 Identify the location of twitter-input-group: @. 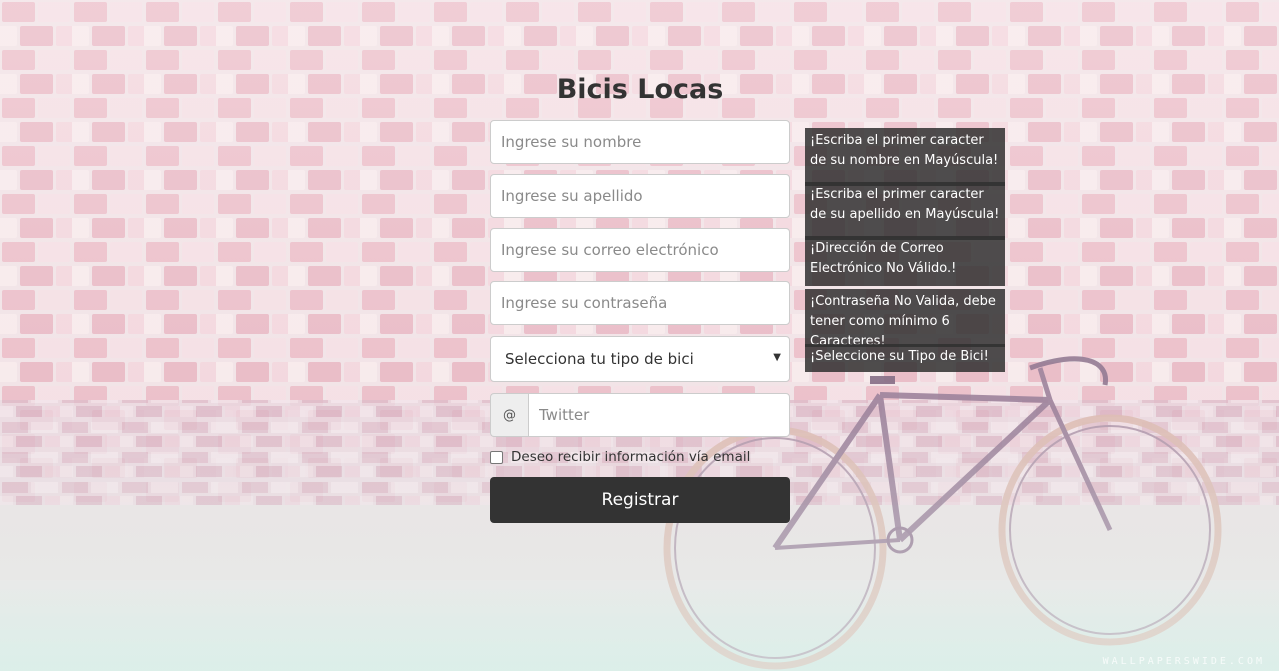
(640, 415).